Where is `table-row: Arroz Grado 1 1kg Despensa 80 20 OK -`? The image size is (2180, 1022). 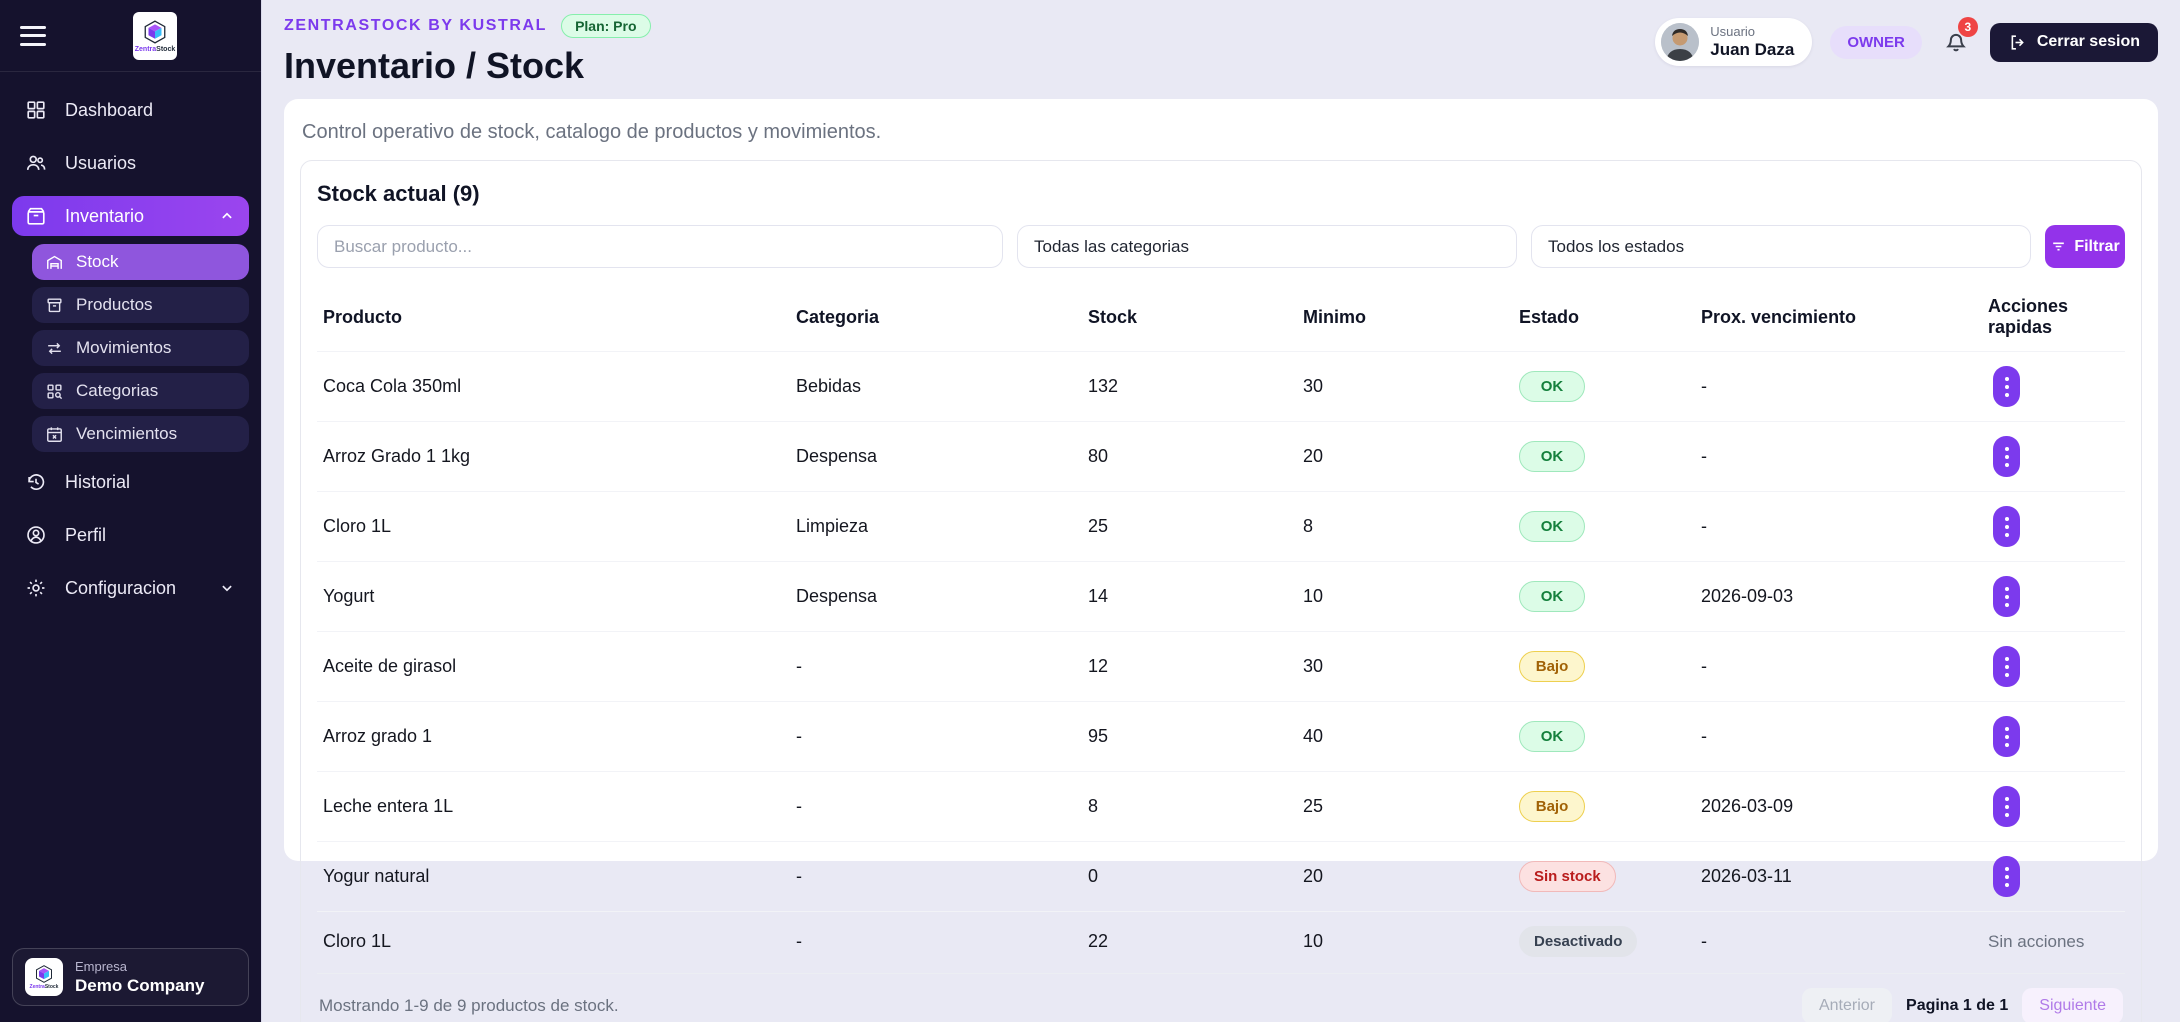
table-row: Arroz Grado 1 1kg Despensa 80 20 OK - is located at coordinates (1221, 456).